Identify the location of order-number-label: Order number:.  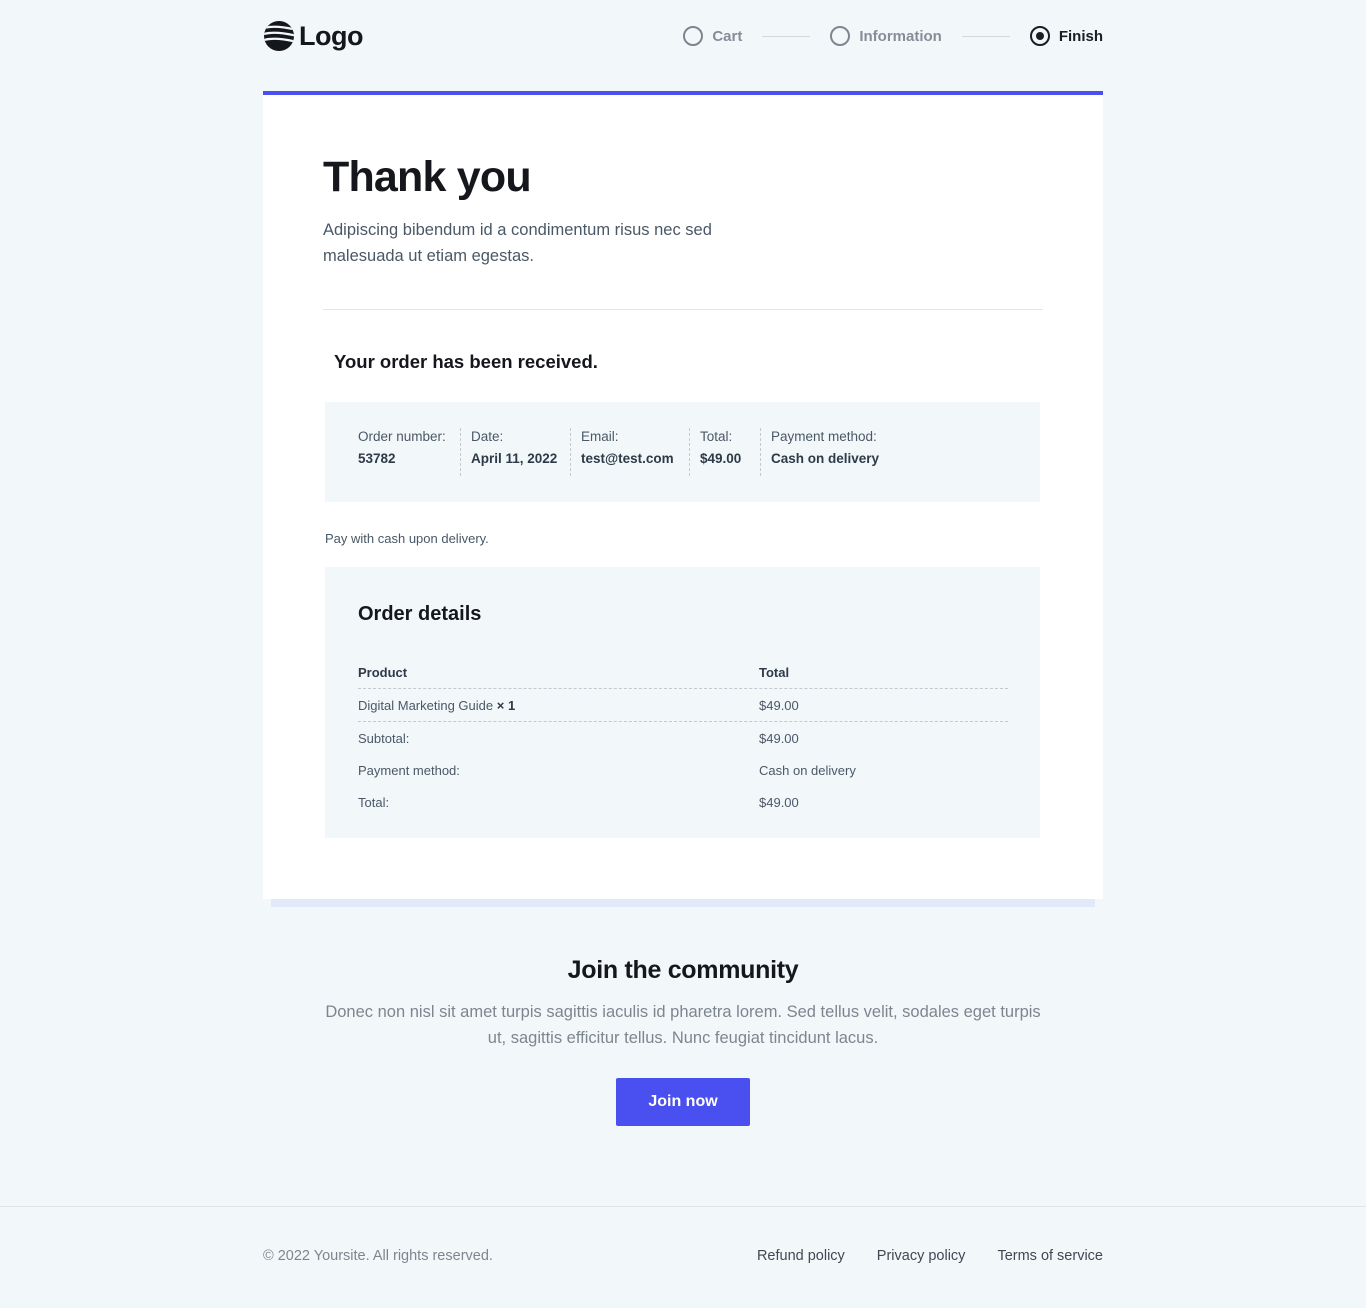
(402, 436).